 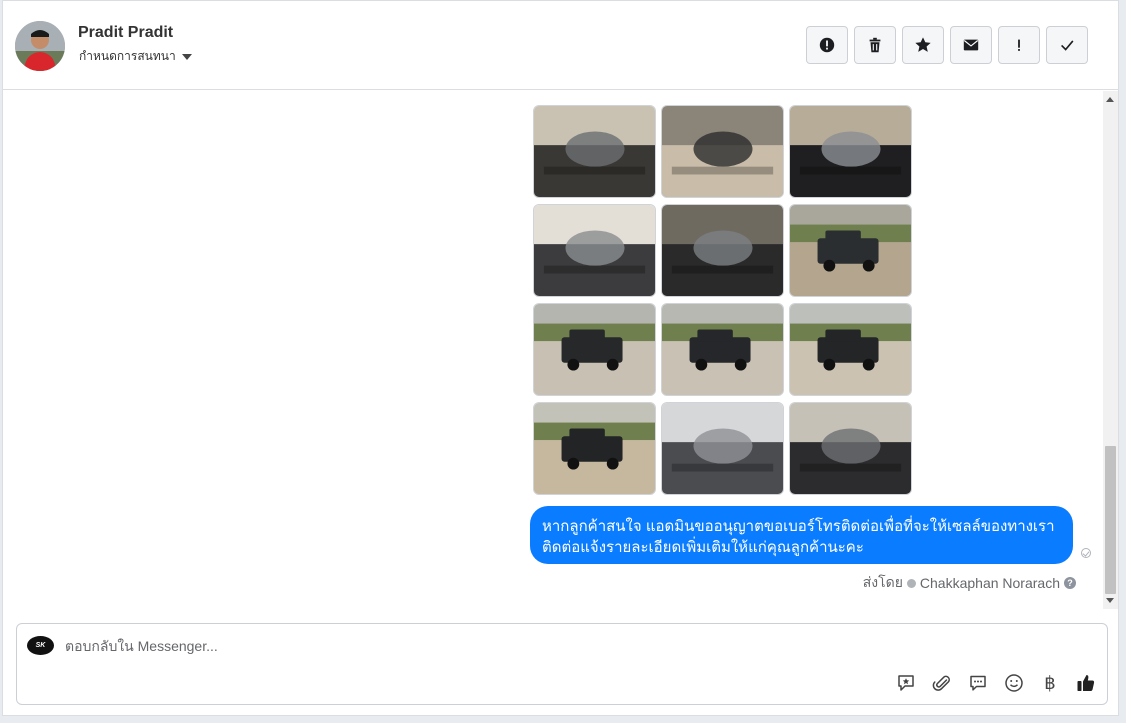 I want to click on assign-label: กำหนดการสนทนา, so click(x=127, y=56).